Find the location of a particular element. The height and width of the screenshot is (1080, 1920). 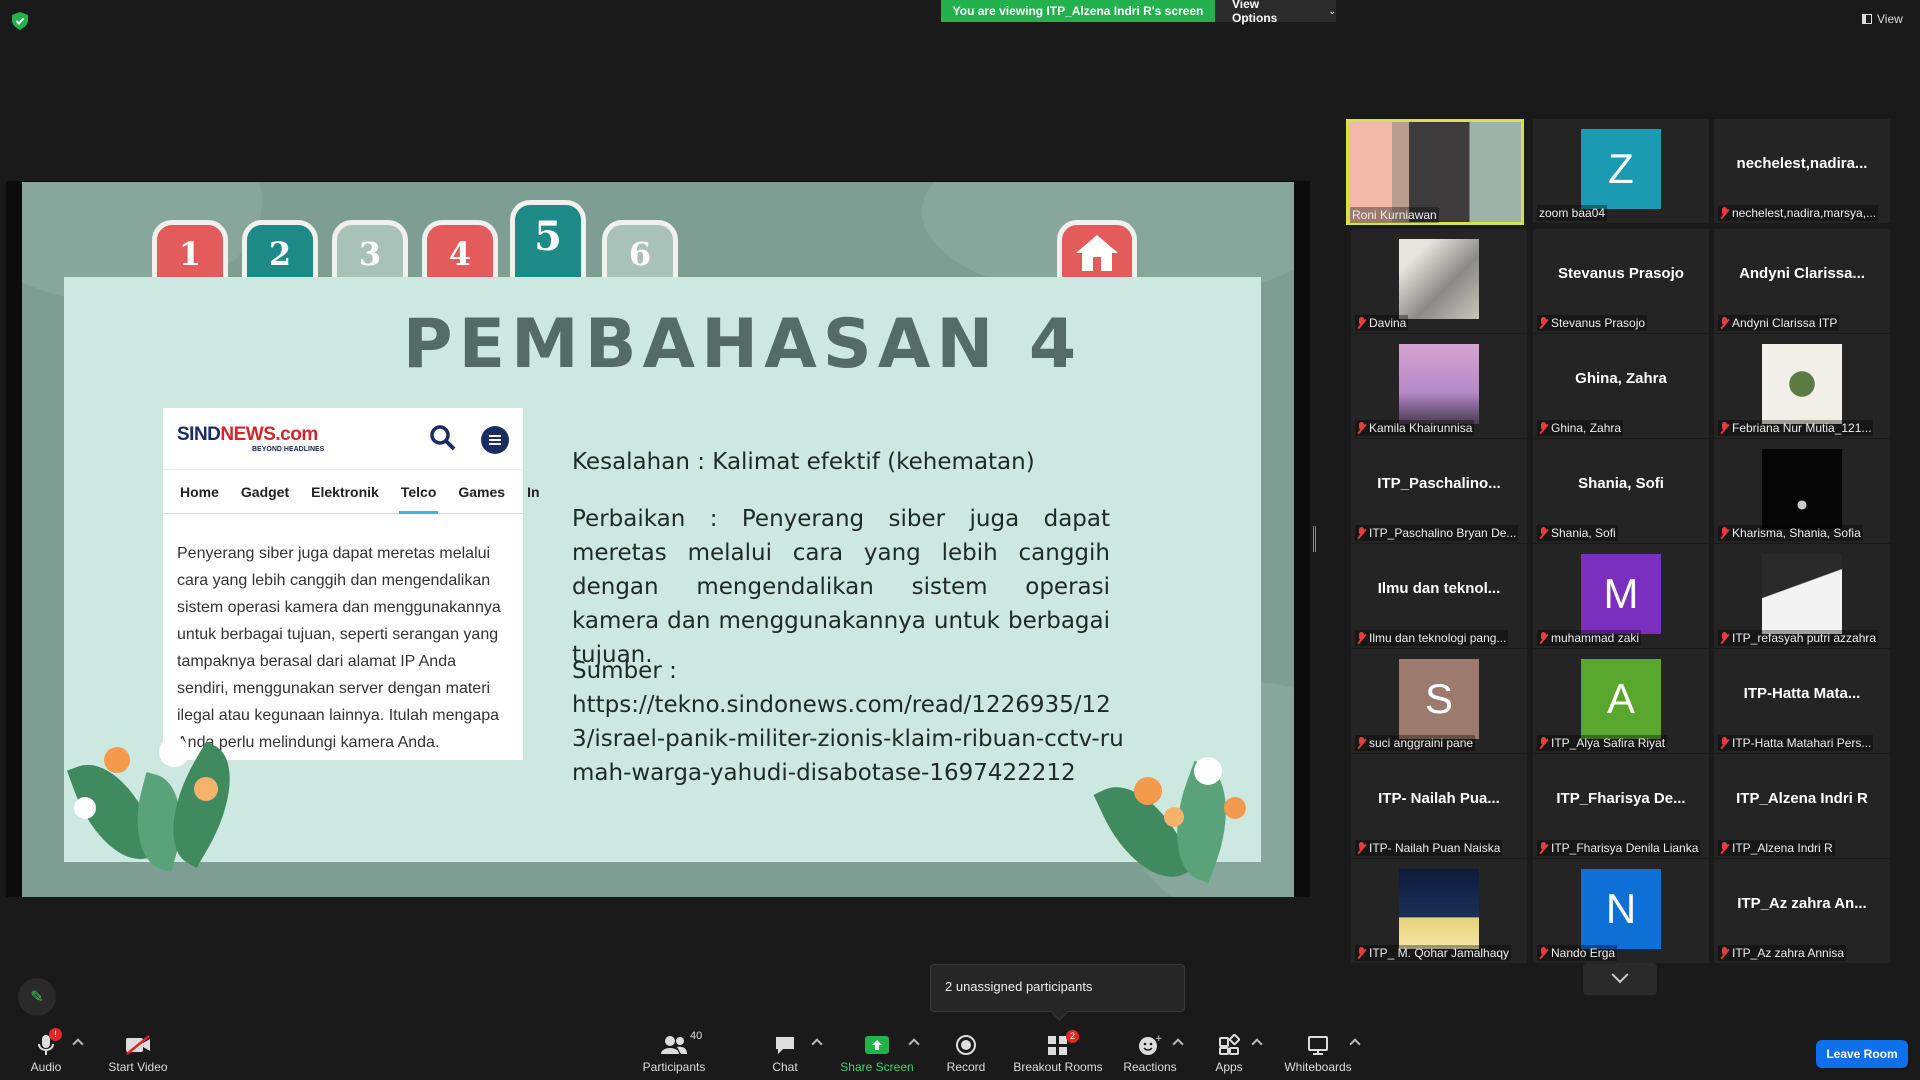

participant-label: Nando Erga is located at coordinates (1577, 953).